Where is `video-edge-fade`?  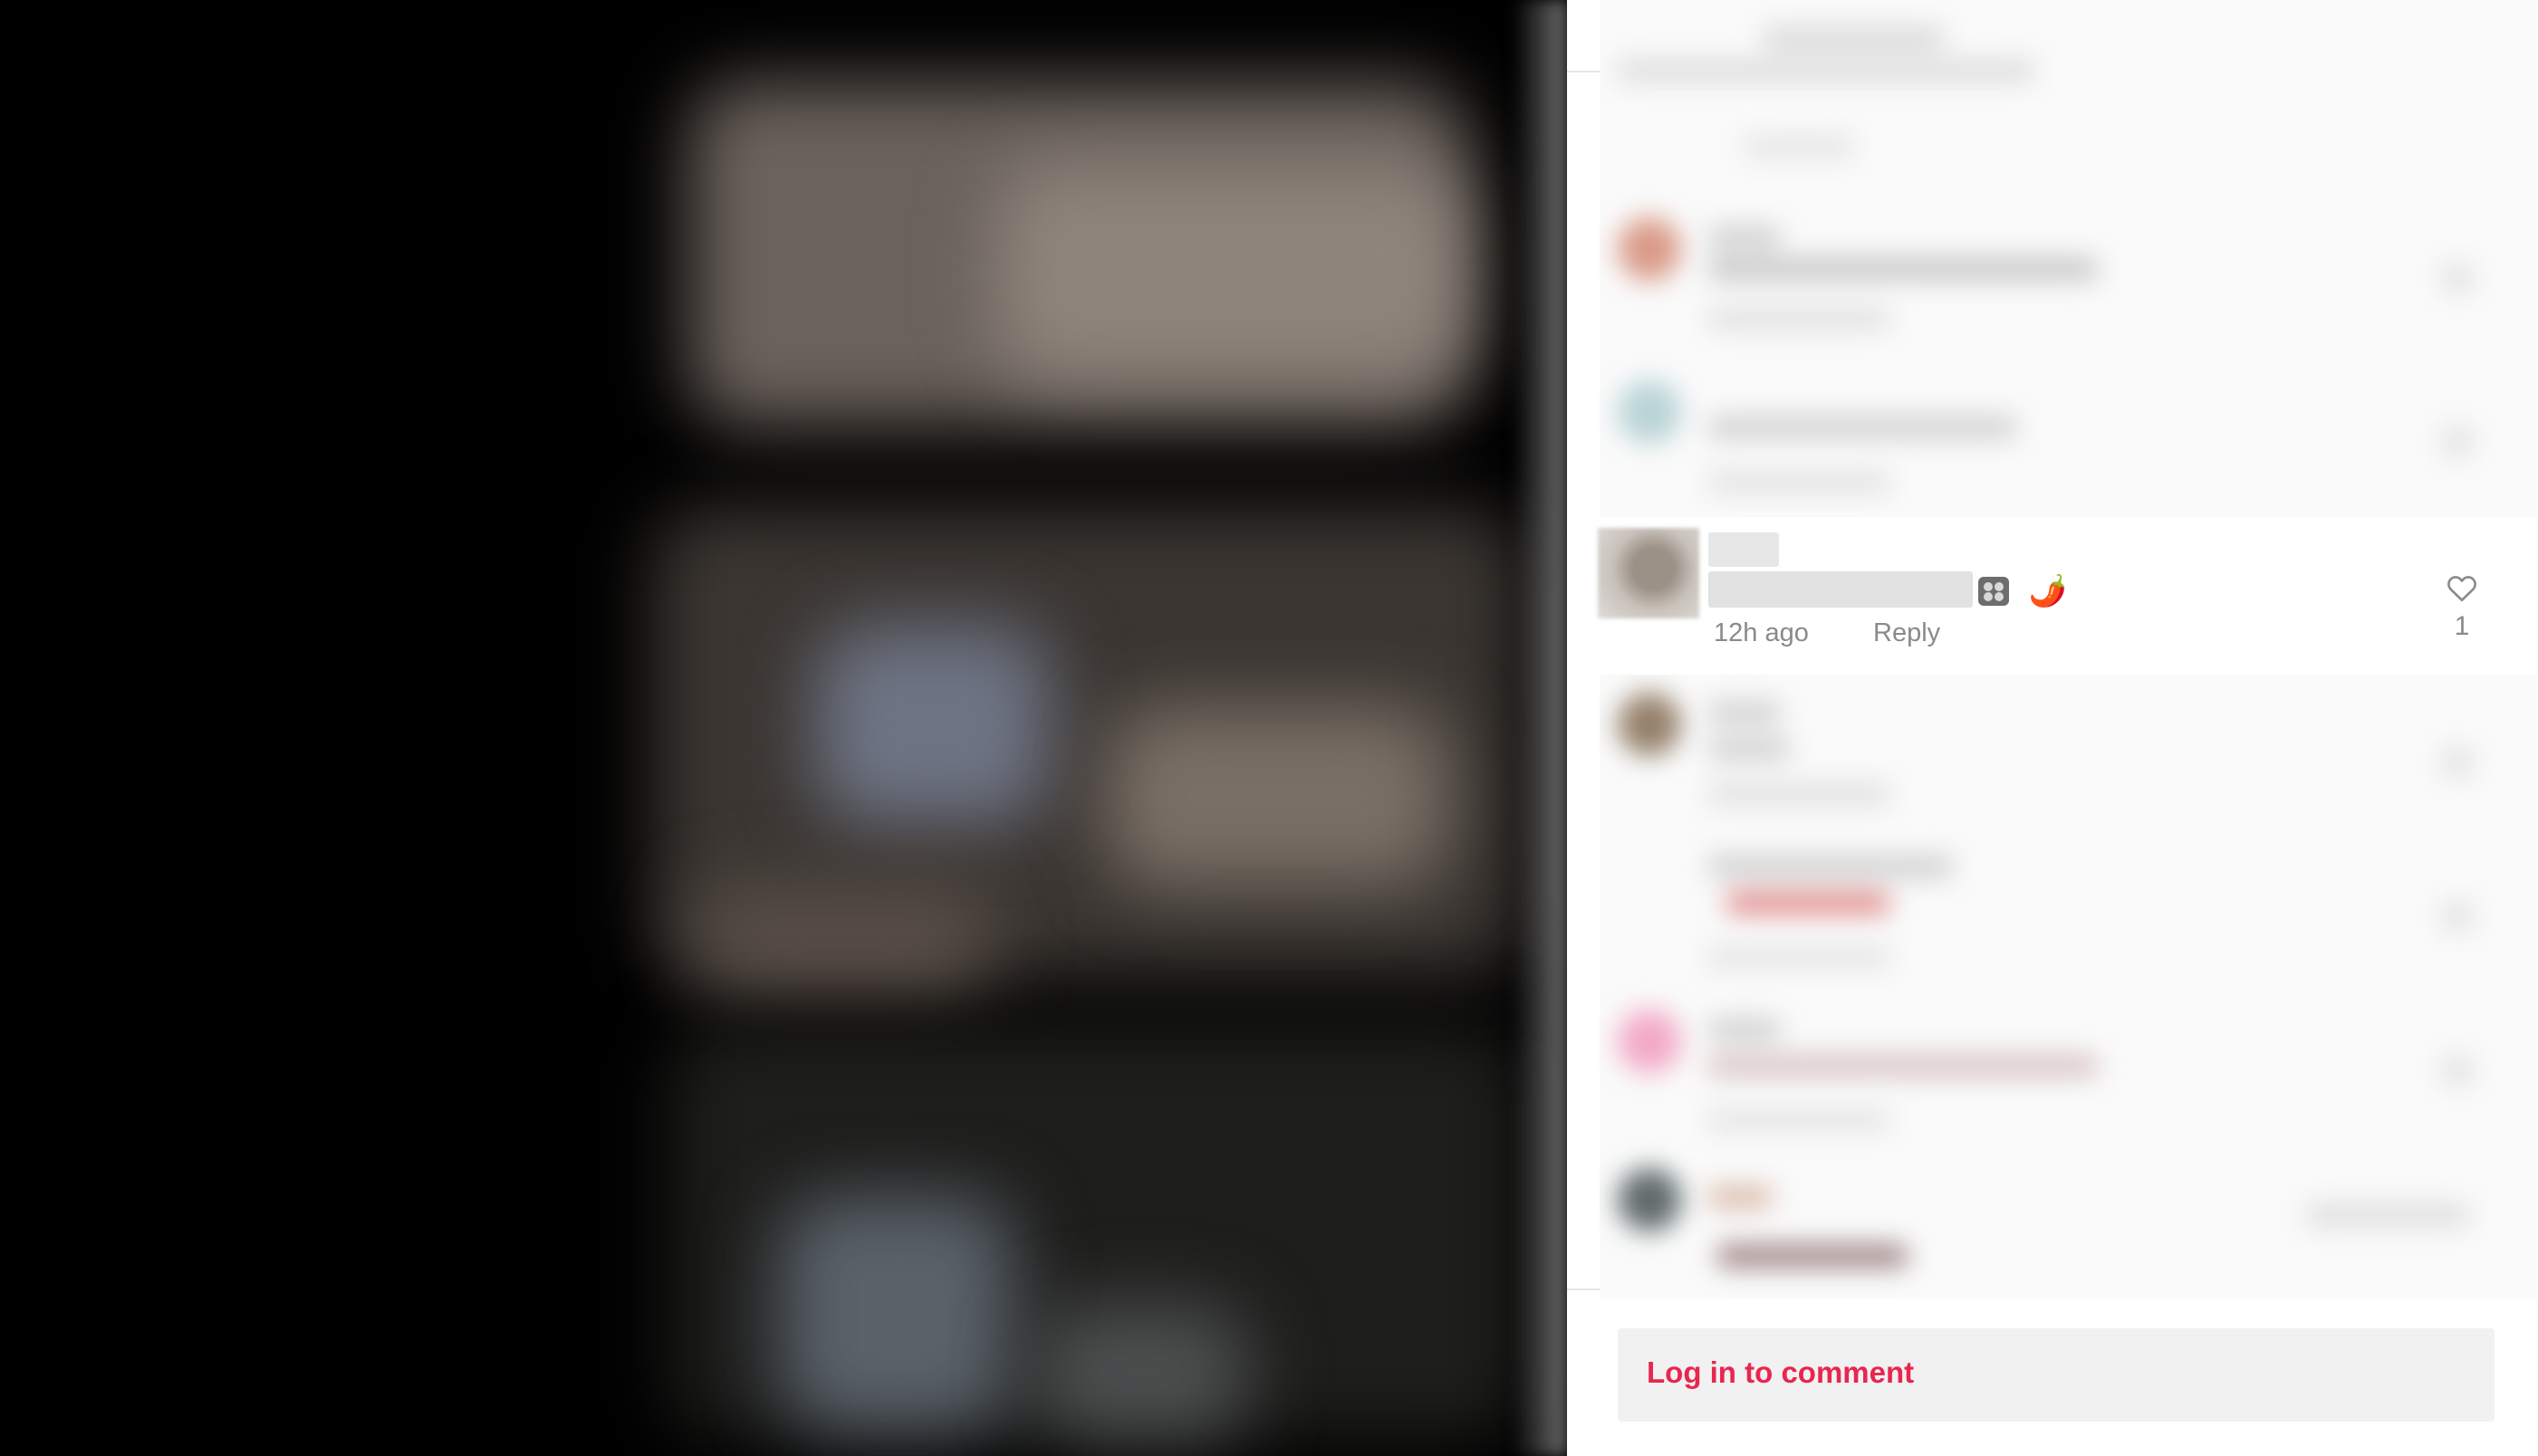
video-edge-fade is located at coordinates (1540, 728).